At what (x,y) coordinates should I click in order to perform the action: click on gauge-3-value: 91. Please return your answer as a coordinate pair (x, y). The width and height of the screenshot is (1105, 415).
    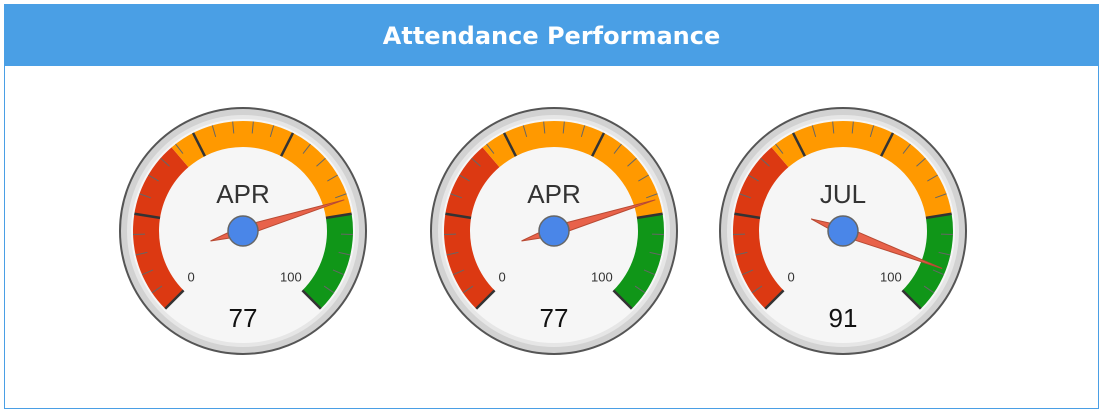
    Looking at the image, I should click on (843, 318).